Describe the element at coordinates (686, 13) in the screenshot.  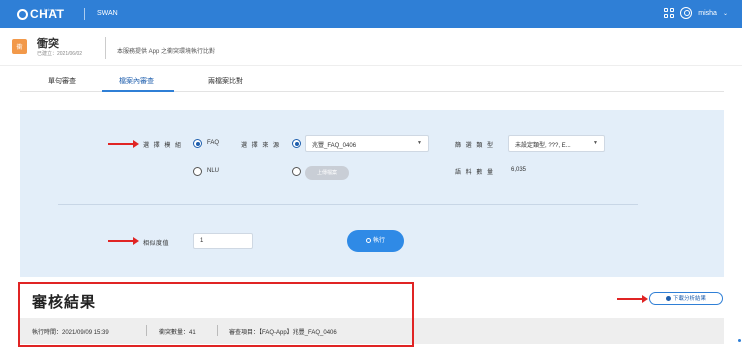
I see `user-icon` at that location.